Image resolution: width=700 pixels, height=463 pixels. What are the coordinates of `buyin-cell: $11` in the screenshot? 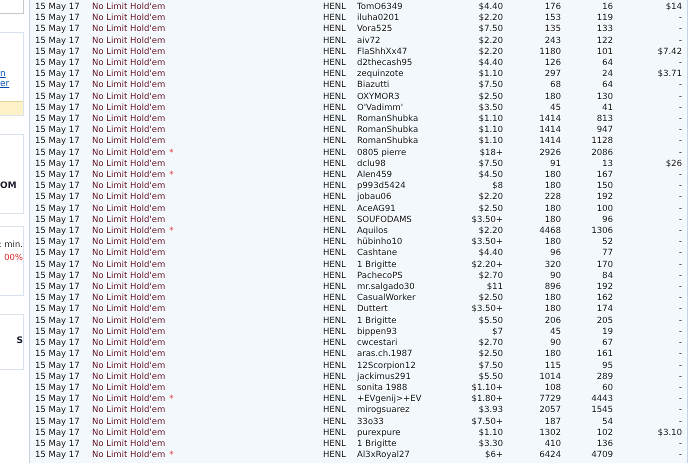 It's located at (480, 288).